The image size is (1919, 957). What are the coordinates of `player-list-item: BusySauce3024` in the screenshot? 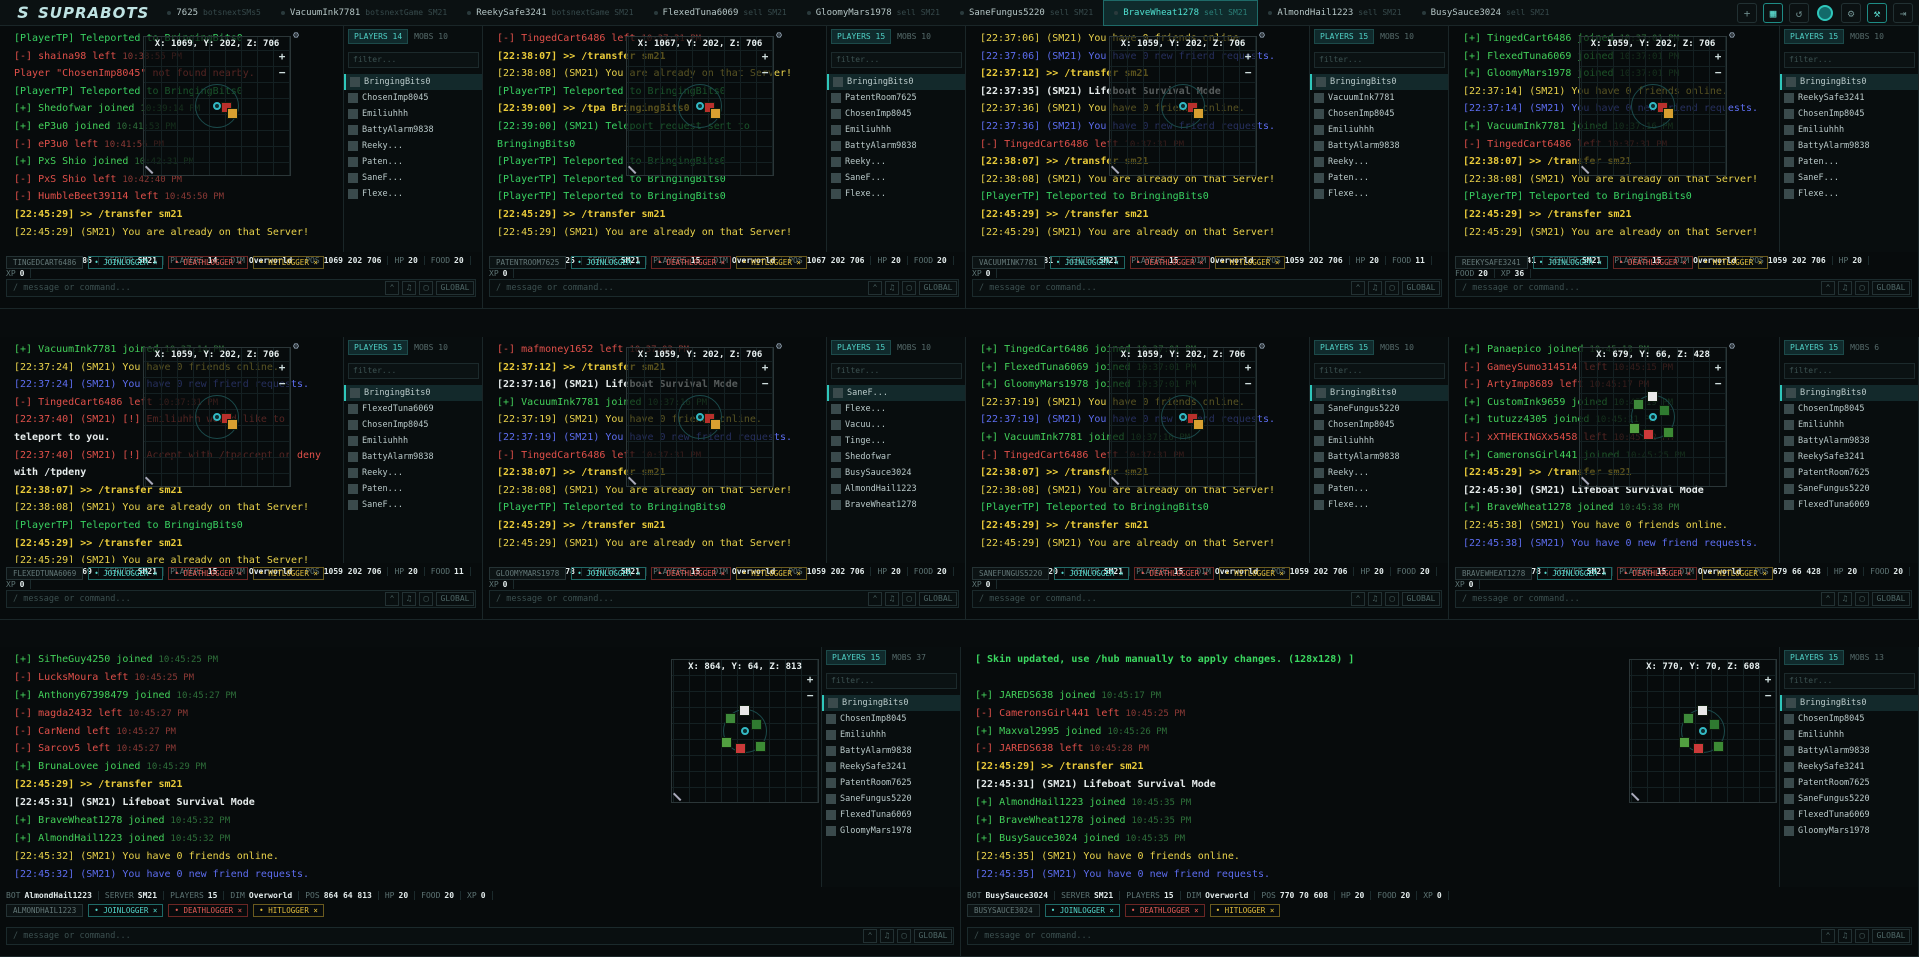 It's located at (896, 473).